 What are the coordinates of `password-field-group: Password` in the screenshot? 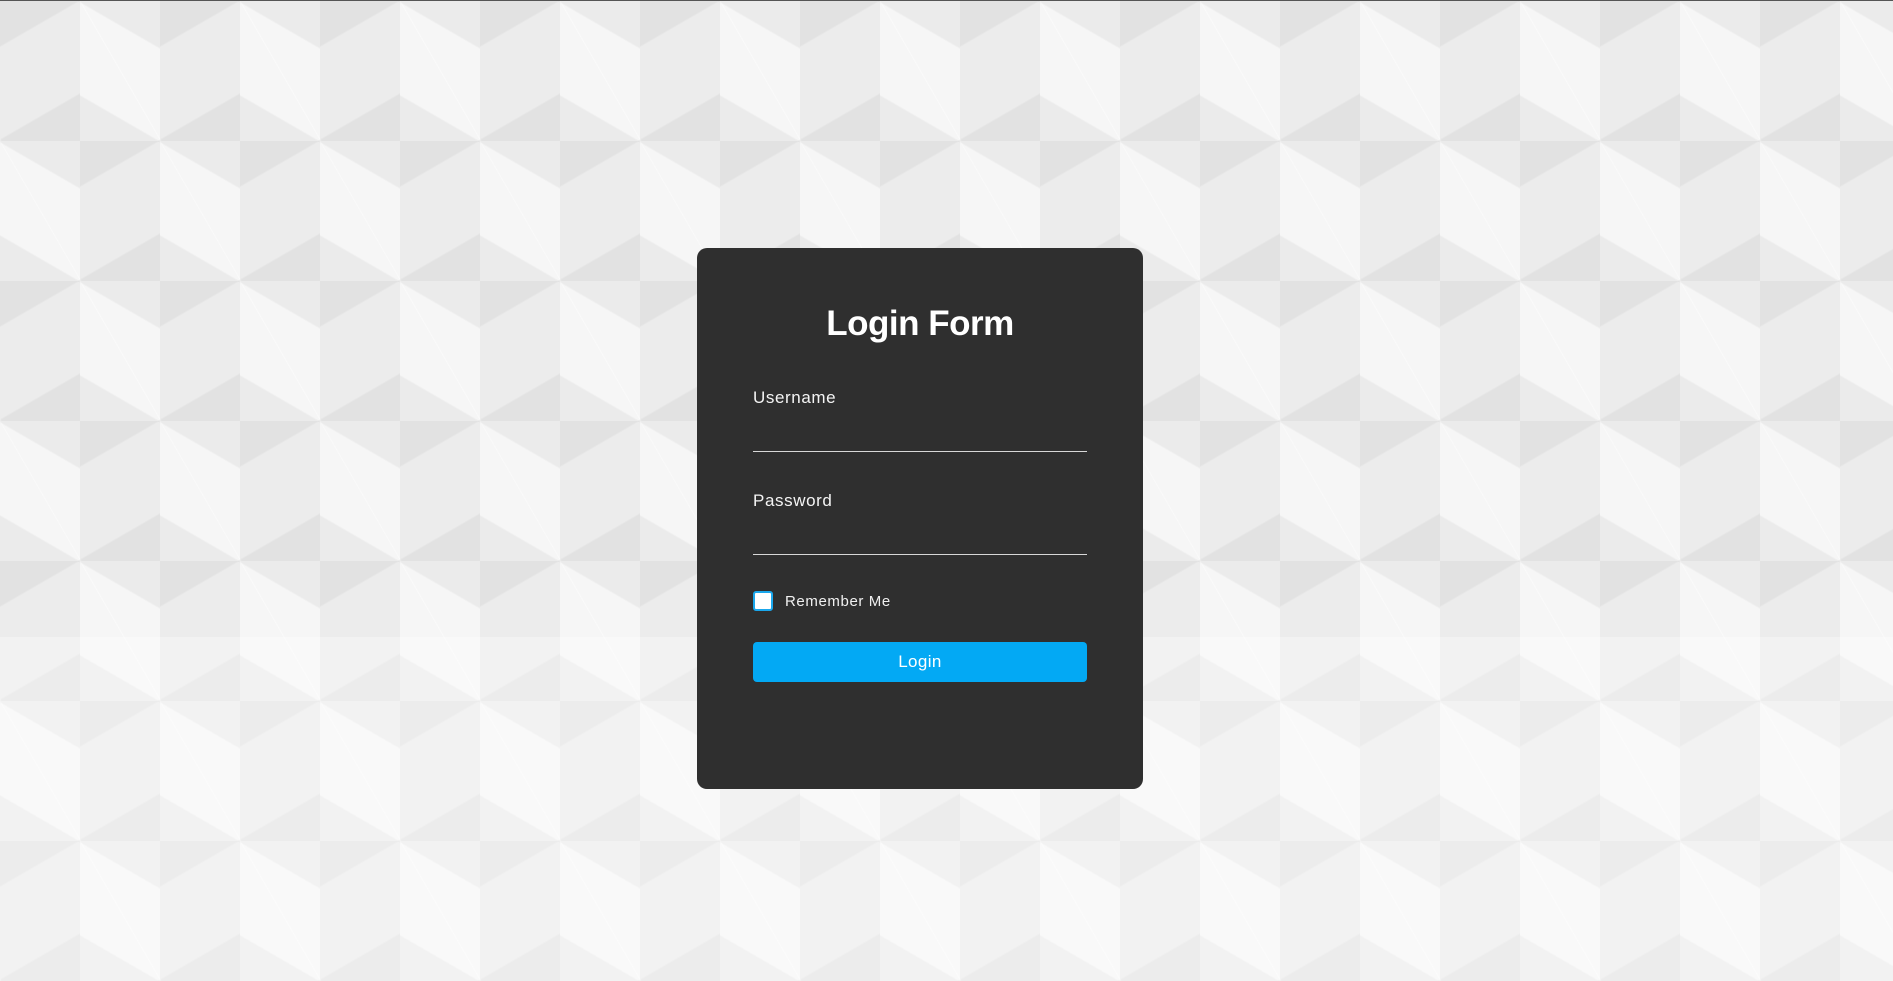 It's located at (920, 523).